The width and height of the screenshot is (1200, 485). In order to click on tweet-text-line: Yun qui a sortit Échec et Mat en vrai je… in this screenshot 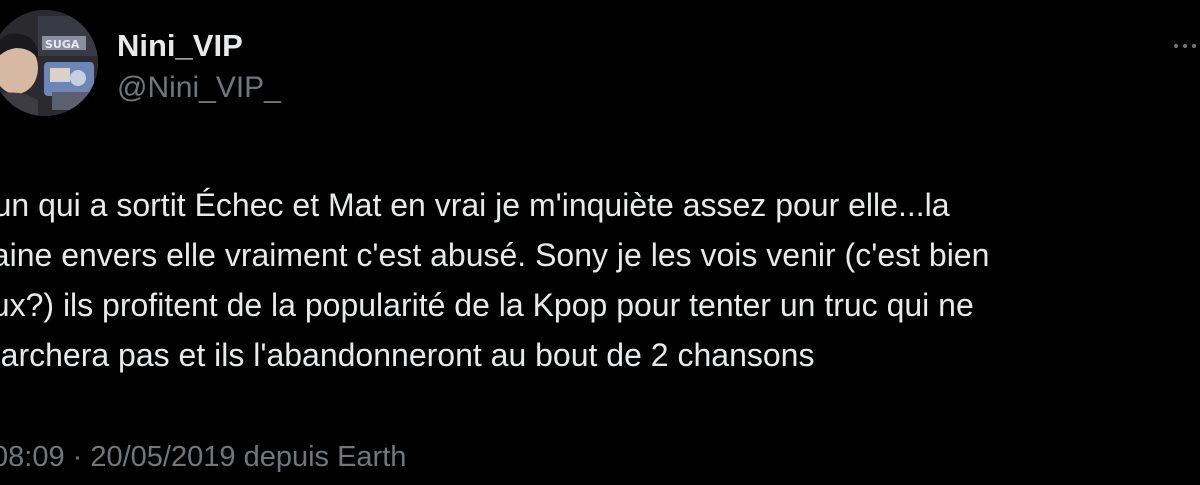, I will do `click(475, 205)`.